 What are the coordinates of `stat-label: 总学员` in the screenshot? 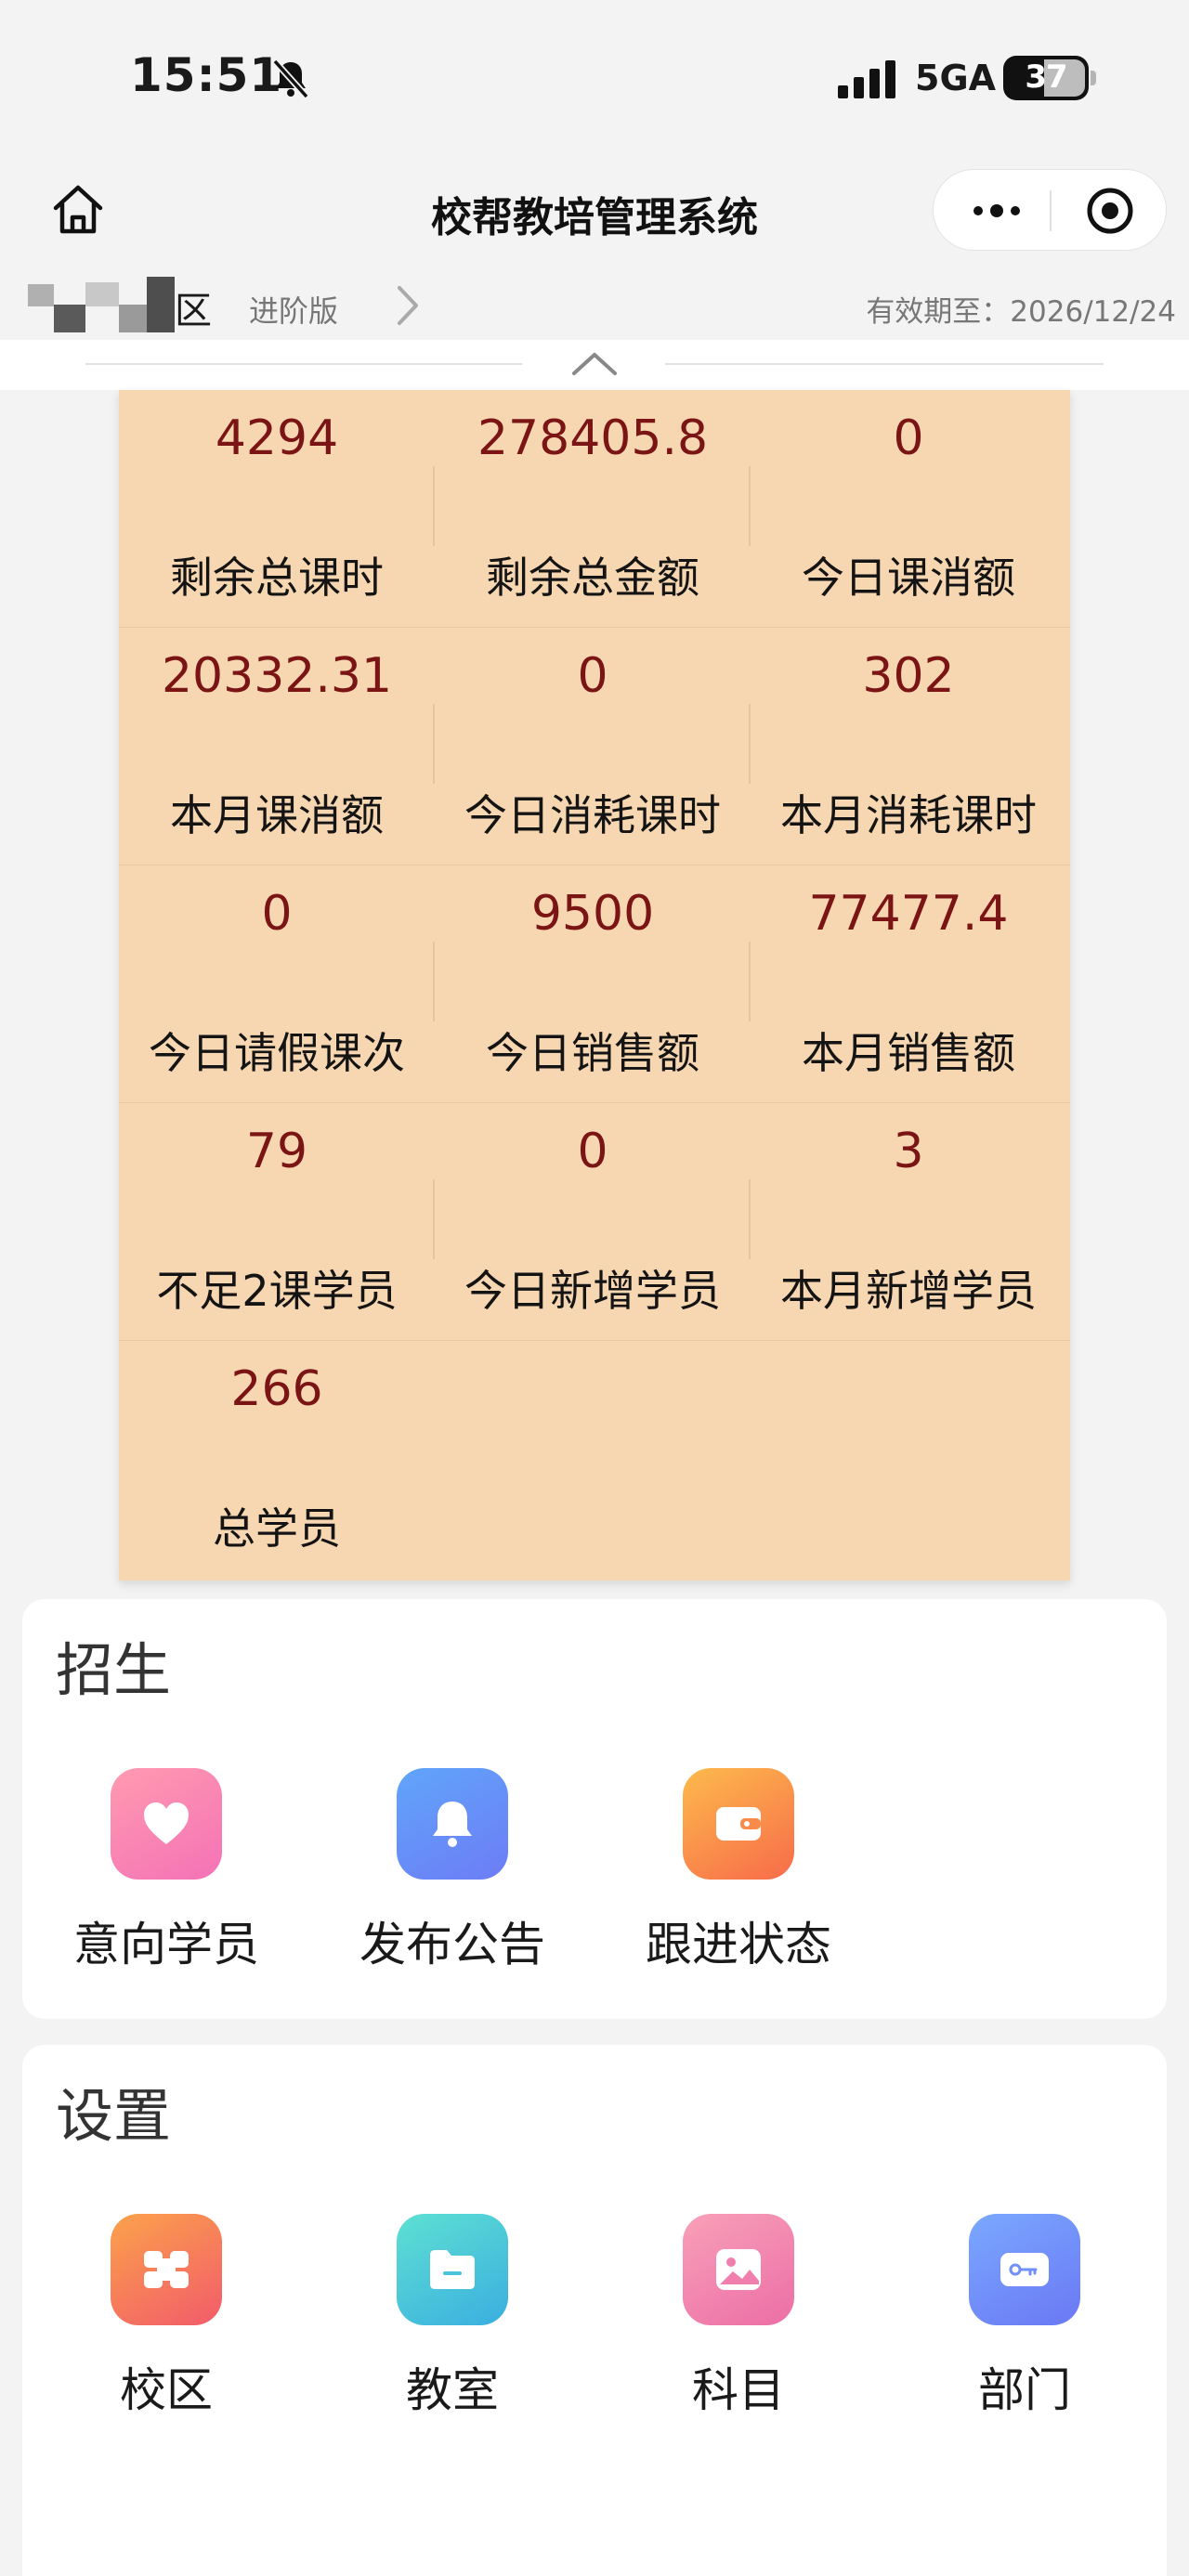 It's located at (277, 1528).